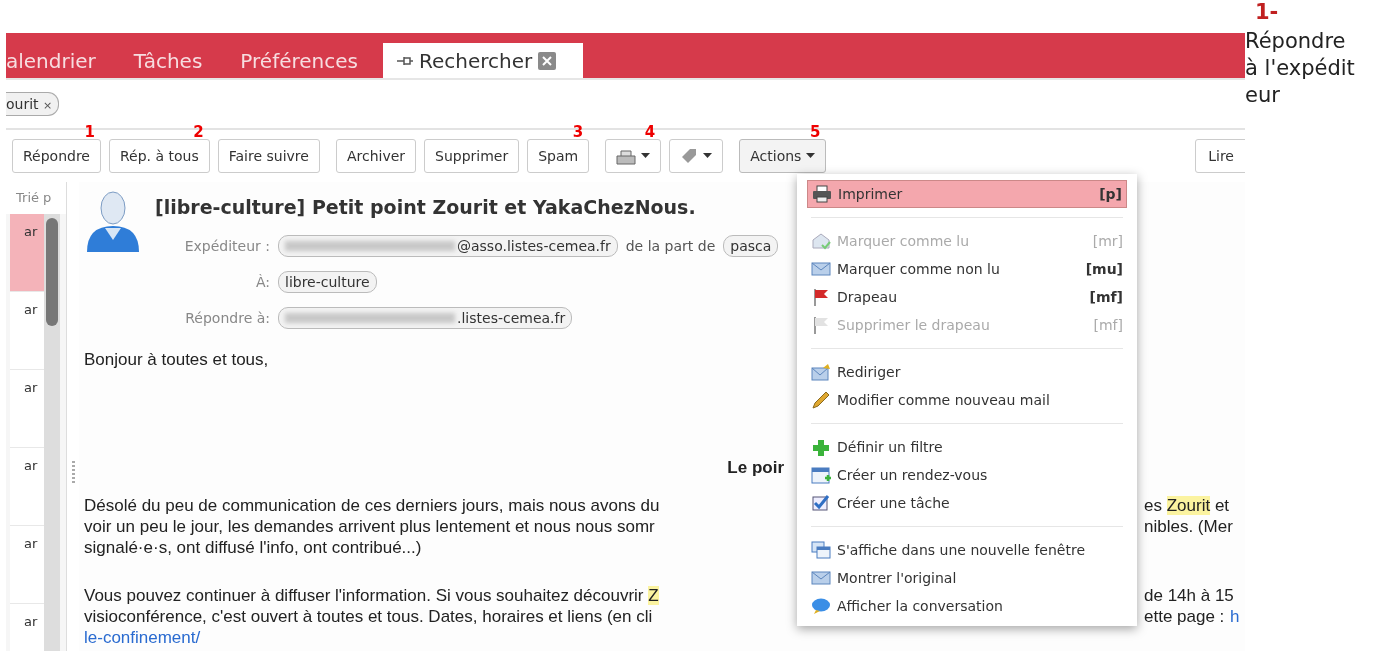 This screenshot has width=1381, height=651. What do you see at coordinates (268, 156) in the screenshot?
I see `toolbar-button: Faire suivre` at bounding box center [268, 156].